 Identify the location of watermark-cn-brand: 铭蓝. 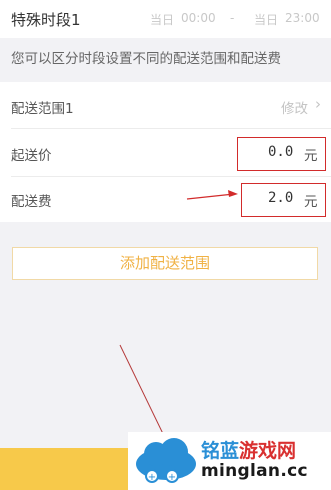
(220, 451).